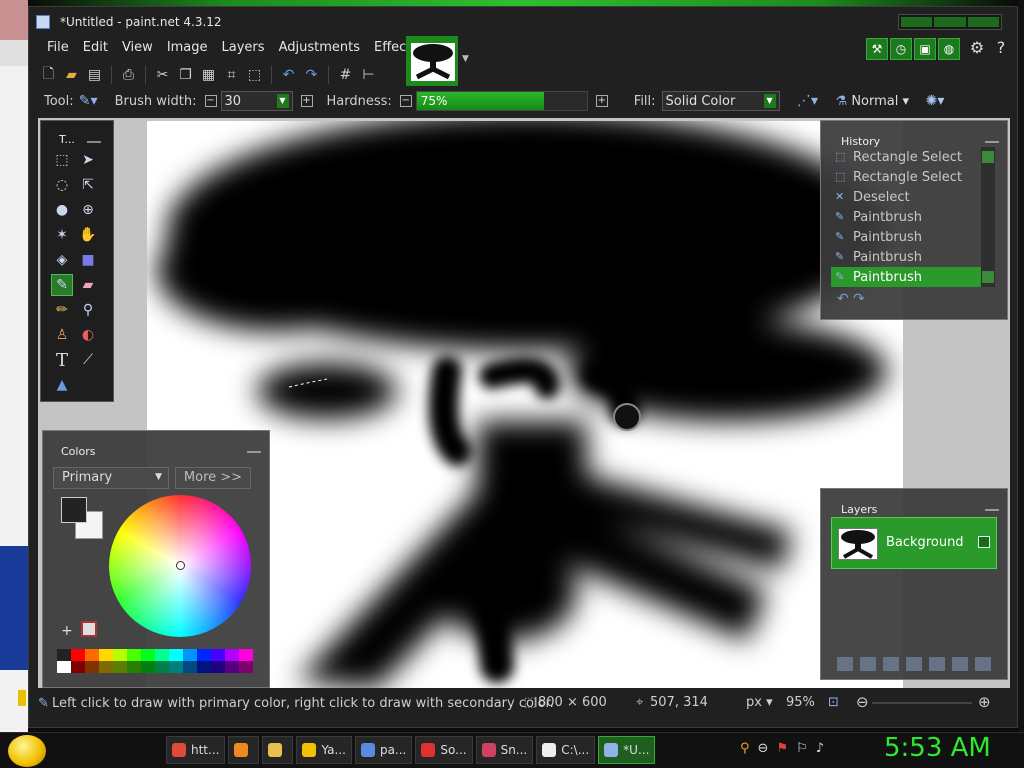 The image size is (1024, 768). What do you see at coordinates (62, 185) in the screenshot?
I see `lasso-select-tool-icon: ◌` at bounding box center [62, 185].